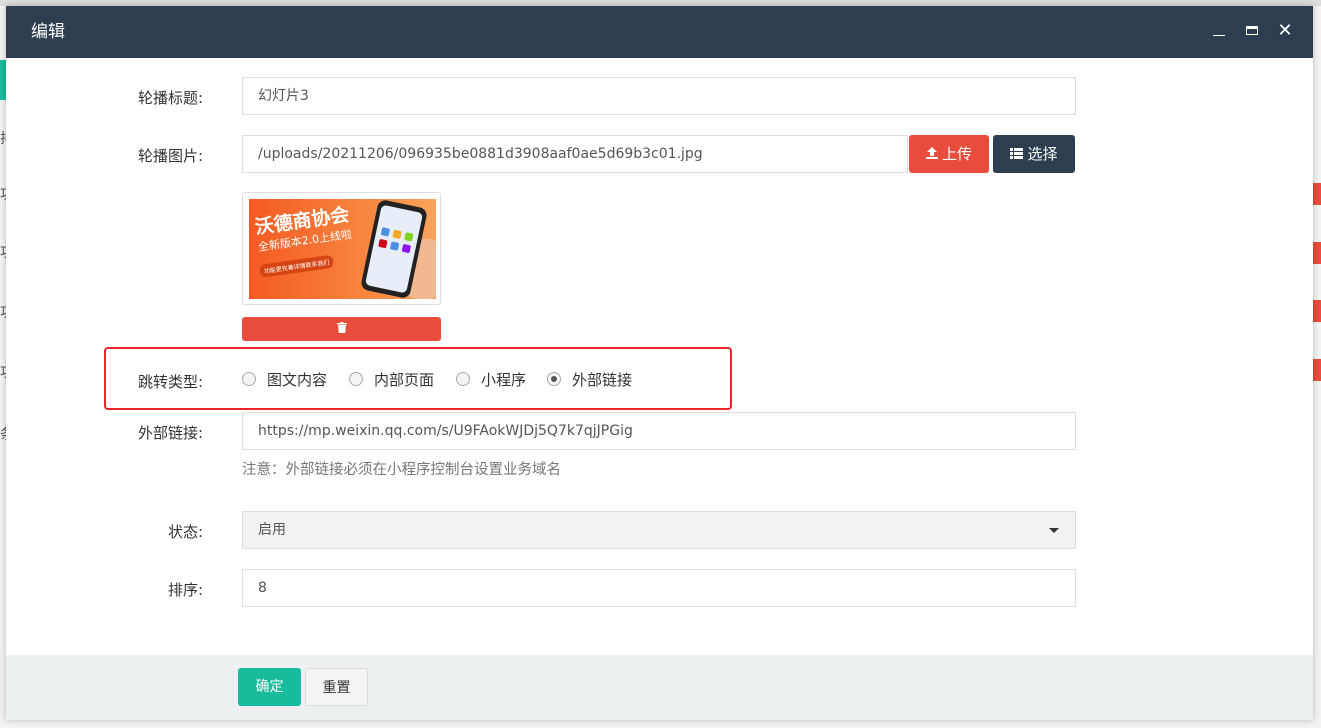 This screenshot has height=728, width=1321. What do you see at coordinates (659, 530) in the screenshot?
I see `status-select: 启用` at bounding box center [659, 530].